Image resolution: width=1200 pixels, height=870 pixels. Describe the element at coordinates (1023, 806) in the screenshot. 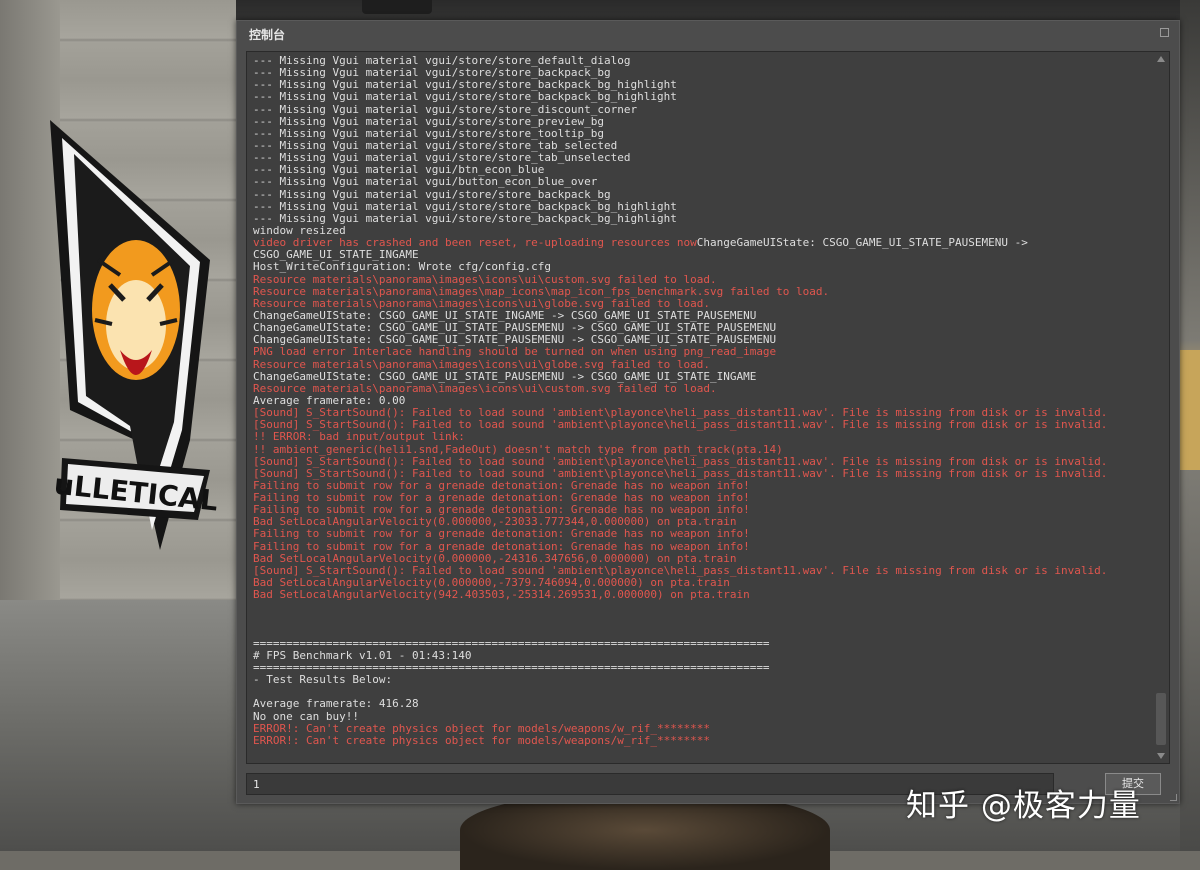

I see `watermark: 知乎 @极客力量` at that location.